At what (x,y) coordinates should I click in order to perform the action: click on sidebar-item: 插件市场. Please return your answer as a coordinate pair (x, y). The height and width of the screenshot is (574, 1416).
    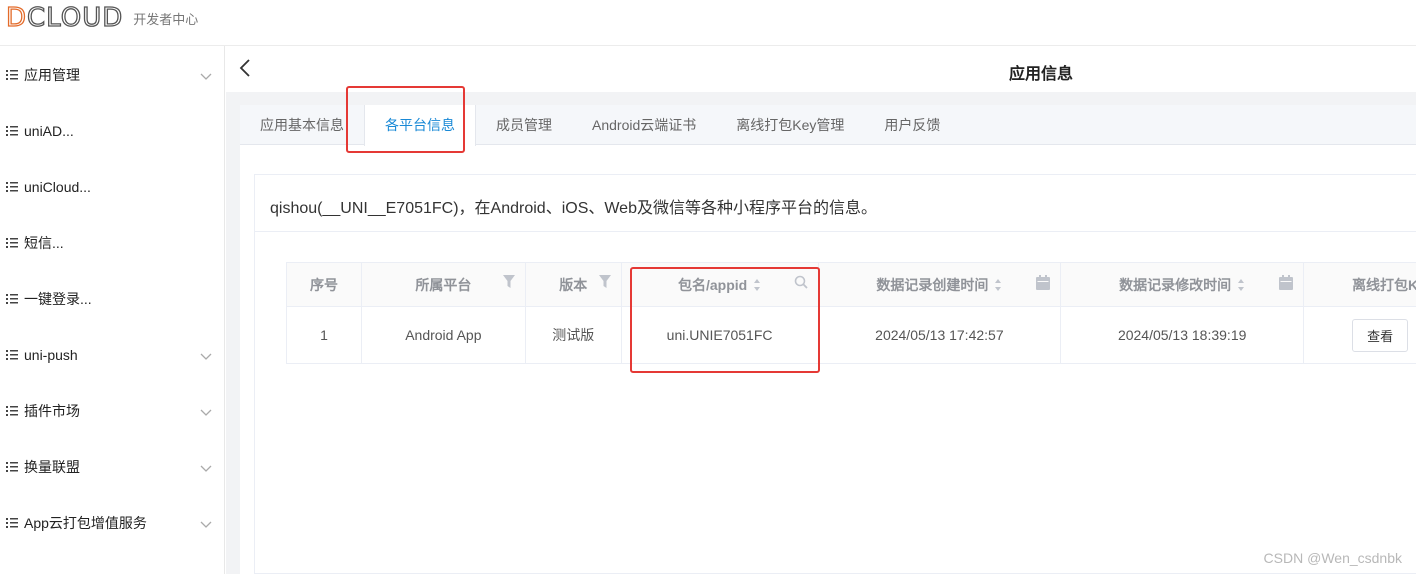
    Looking at the image, I should click on (112, 411).